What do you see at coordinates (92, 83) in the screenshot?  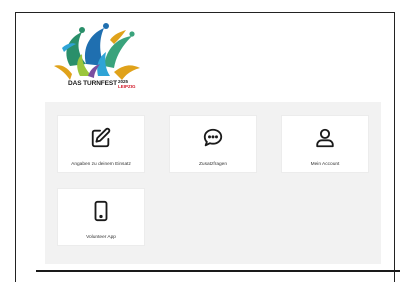 I see `logo-title: DAS TURNFEST` at bounding box center [92, 83].